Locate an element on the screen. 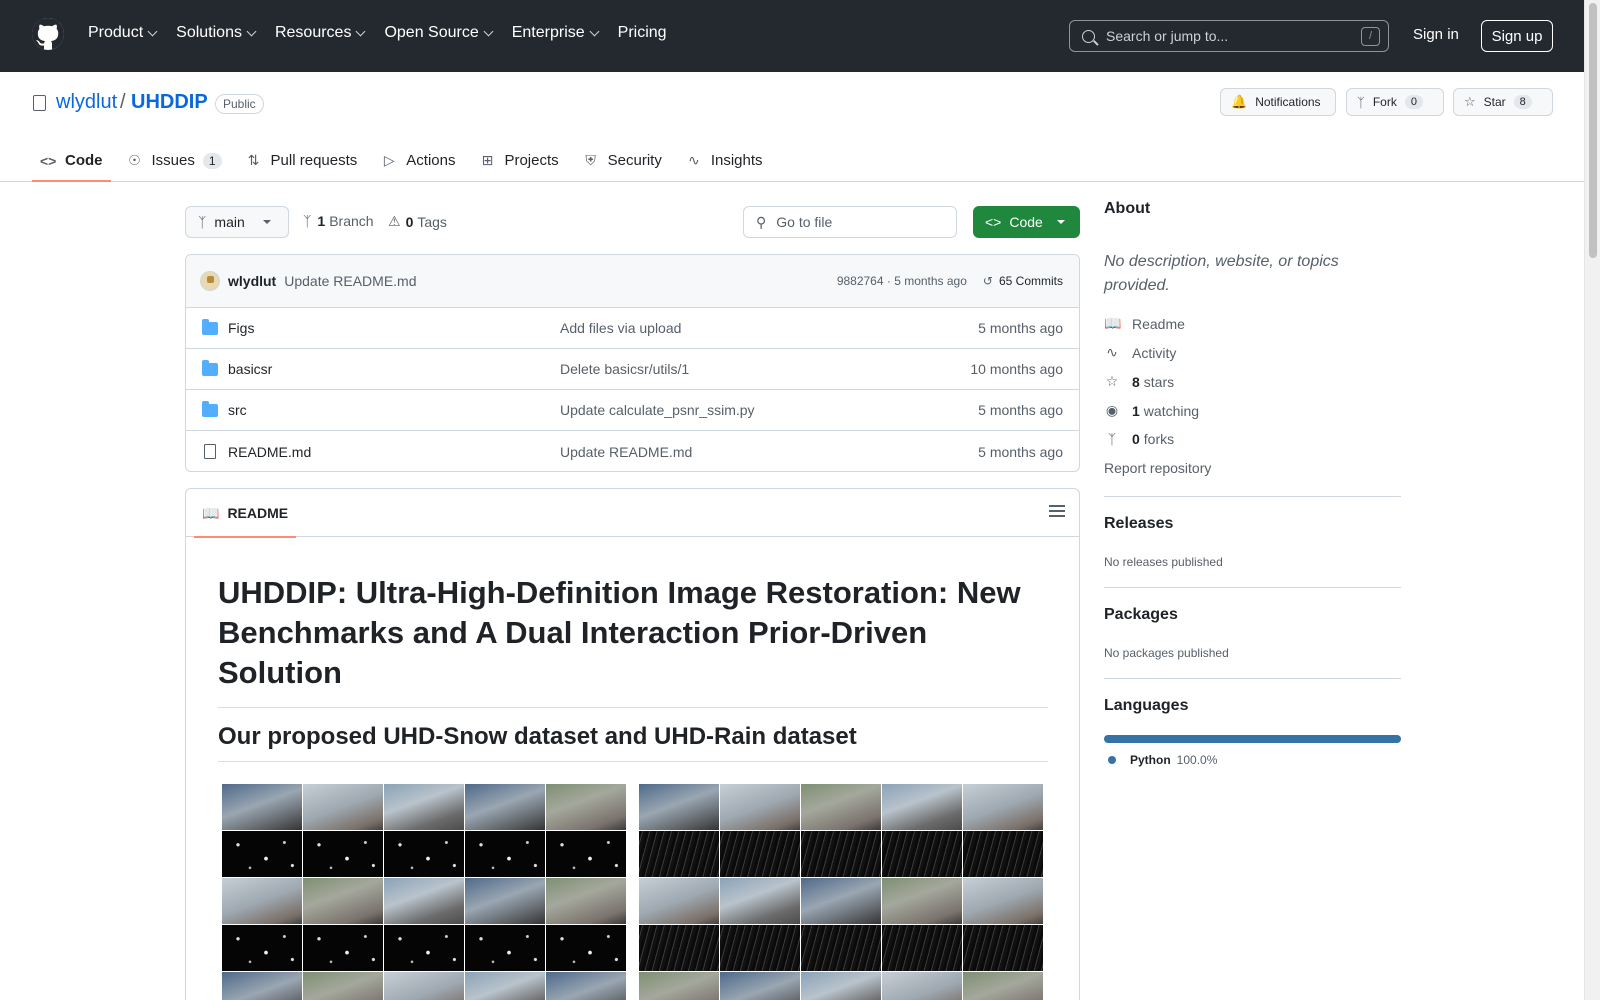 Image resolution: width=1600 pixels, height=1000 pixels. code-dropdown-button: <> Code is located at coordinates (1026, 222).